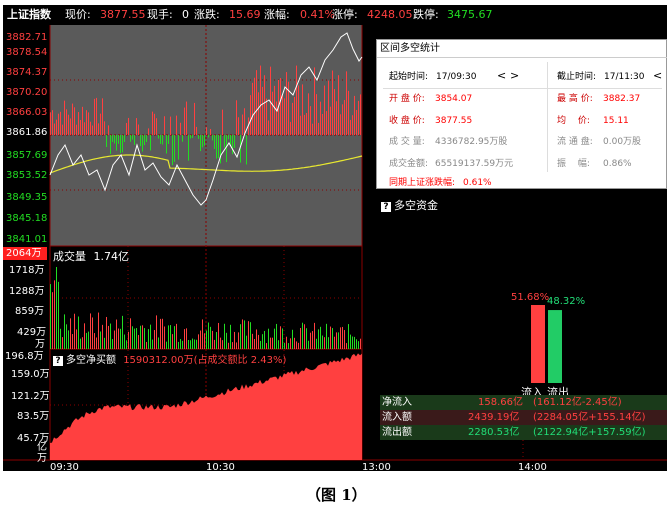 The image size is (670, 513). What do you see at coordinates (27, 270) in the screenshot?
I see `volume-axis-1: 1718万` at bounding box center [27, 270].